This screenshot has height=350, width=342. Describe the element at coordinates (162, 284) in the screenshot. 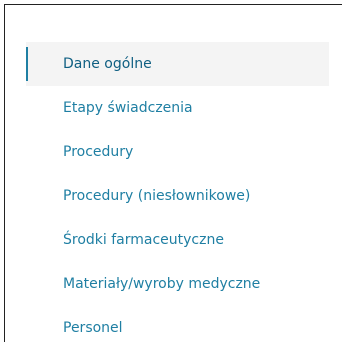

I see `nav-item-label: Materiały/wyroby medyczne` at that location.